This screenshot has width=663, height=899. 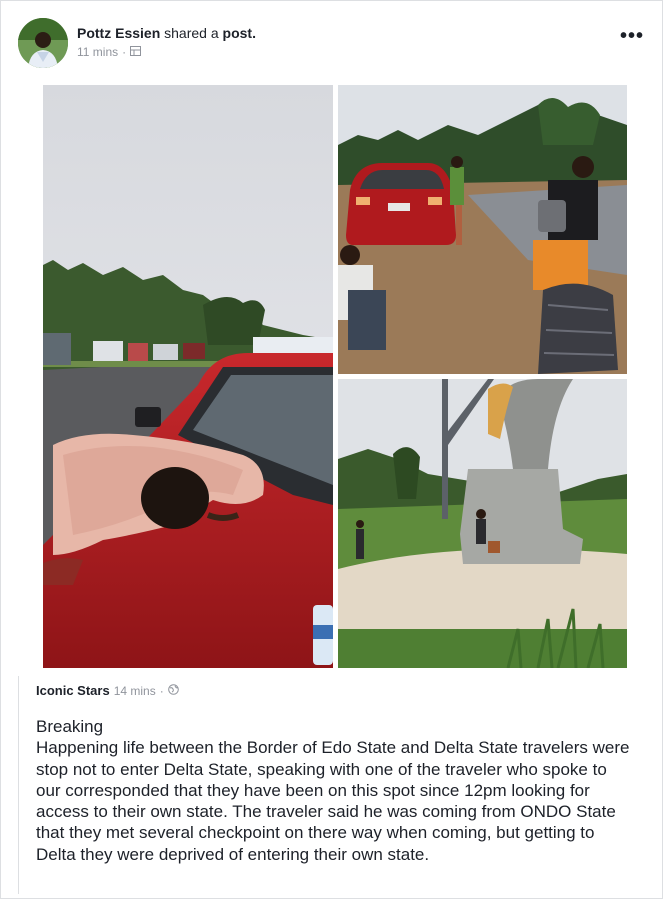 What do you see at coordinates (632, 36) in the screenshot?
I see `more-options-button: •••` at bounding box center [632, 36].